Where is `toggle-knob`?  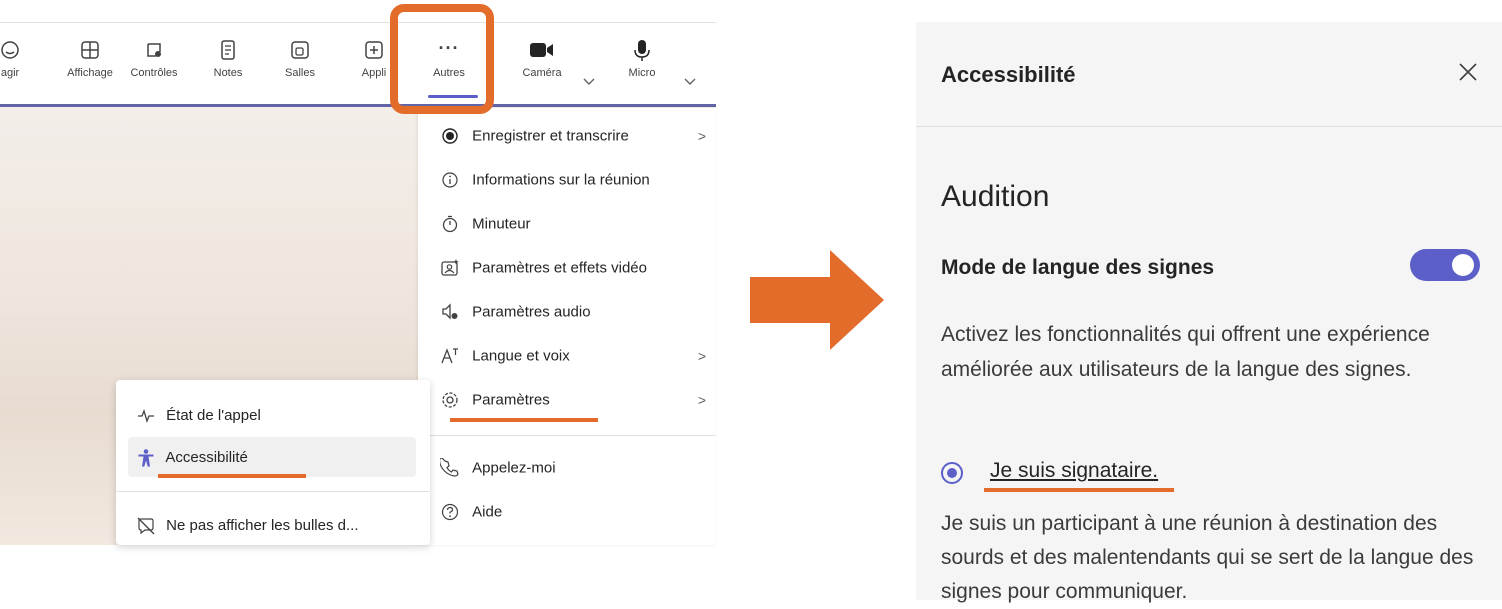
toggle-knob is located at coordinates (1463, 265).